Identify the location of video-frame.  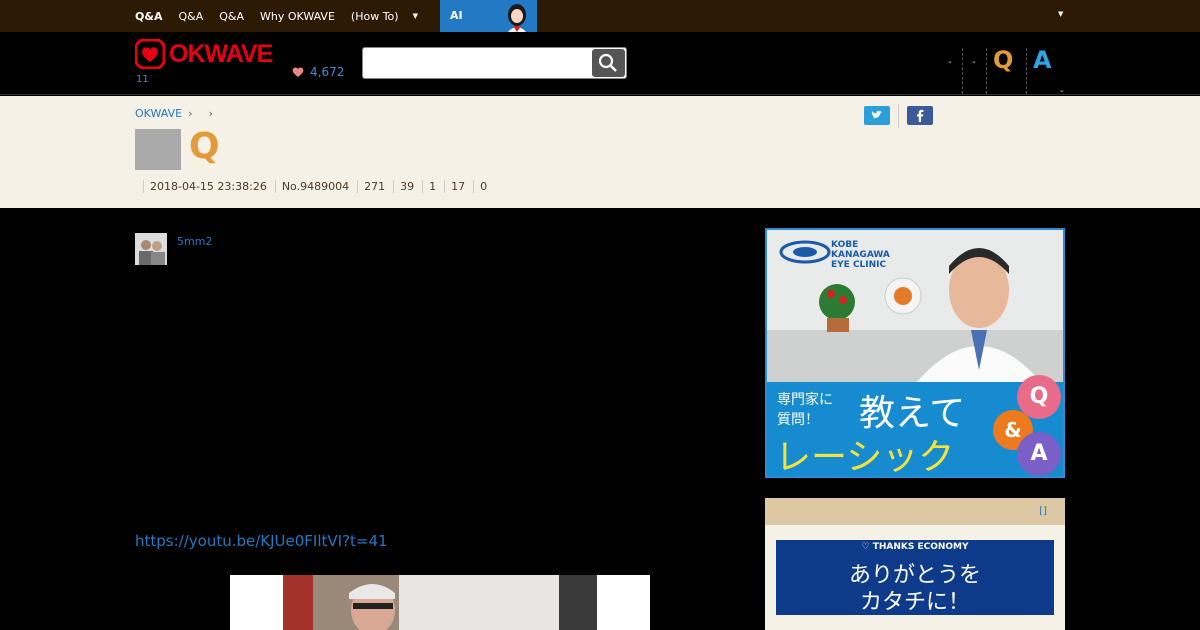
(440, 602).